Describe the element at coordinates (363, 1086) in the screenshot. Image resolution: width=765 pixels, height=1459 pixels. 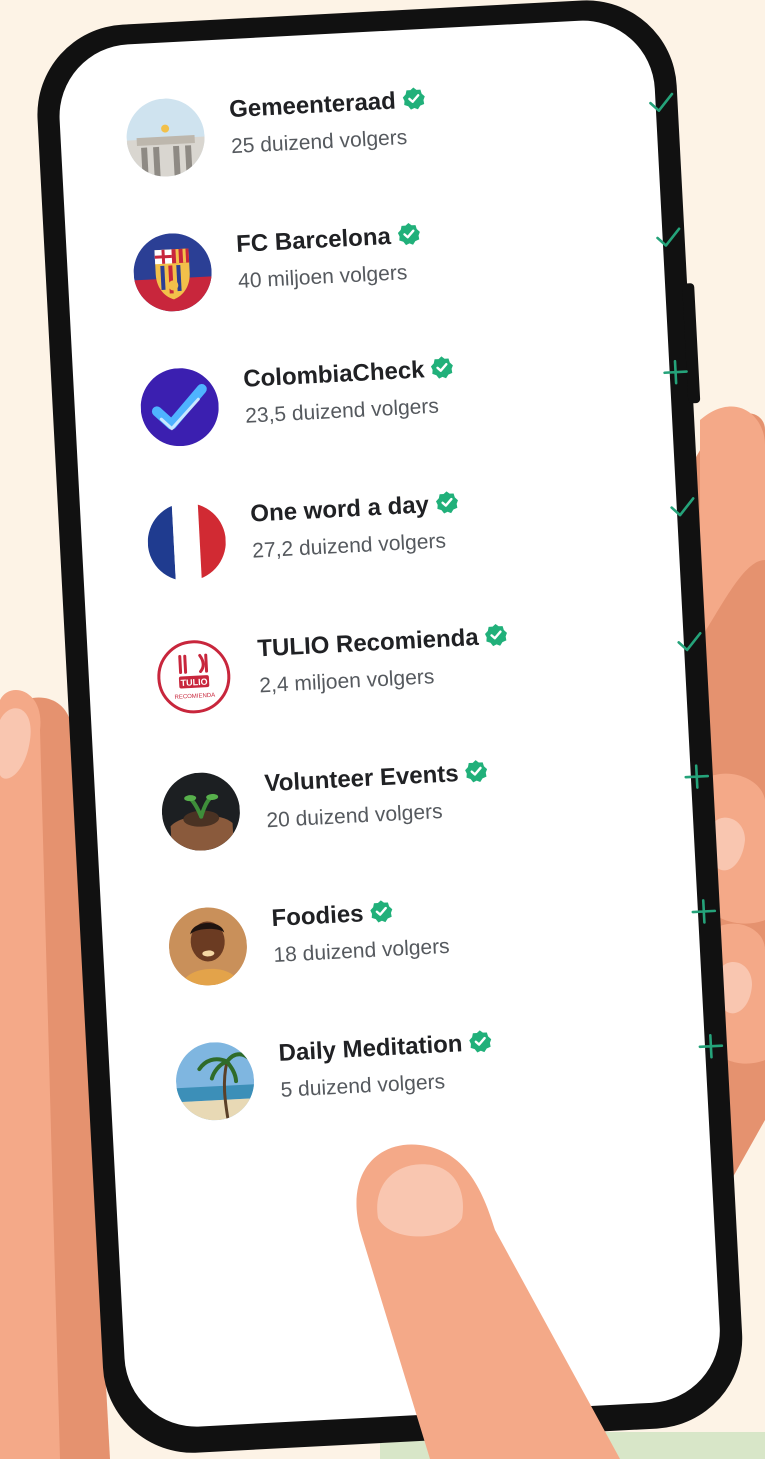
I see `follower-count: 5 duizend volgers` at that location.